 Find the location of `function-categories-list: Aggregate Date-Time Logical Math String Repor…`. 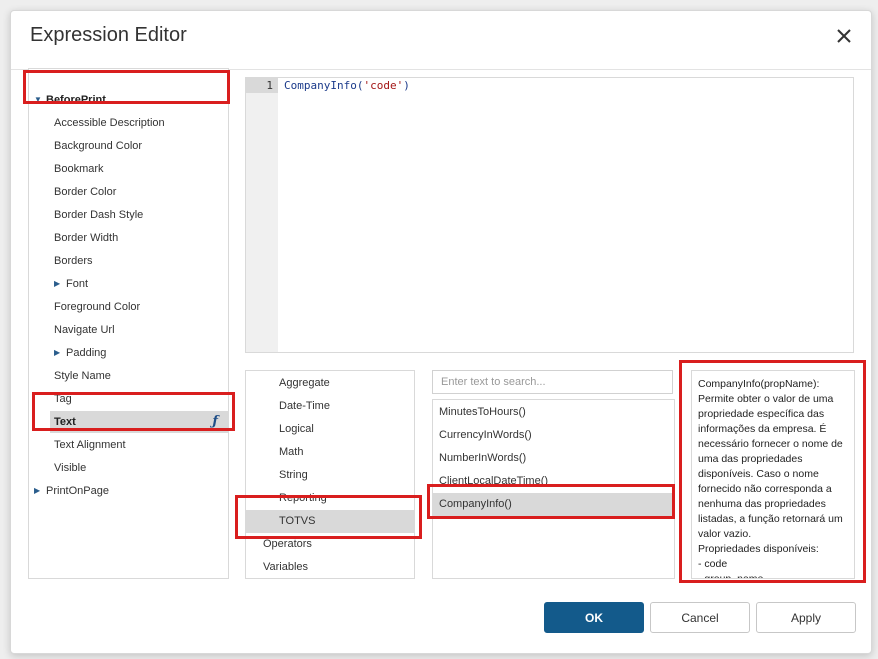

function-categories-list: Aggregate Date-Time Logical Math String Repor… is located at coordinates (330, 474).